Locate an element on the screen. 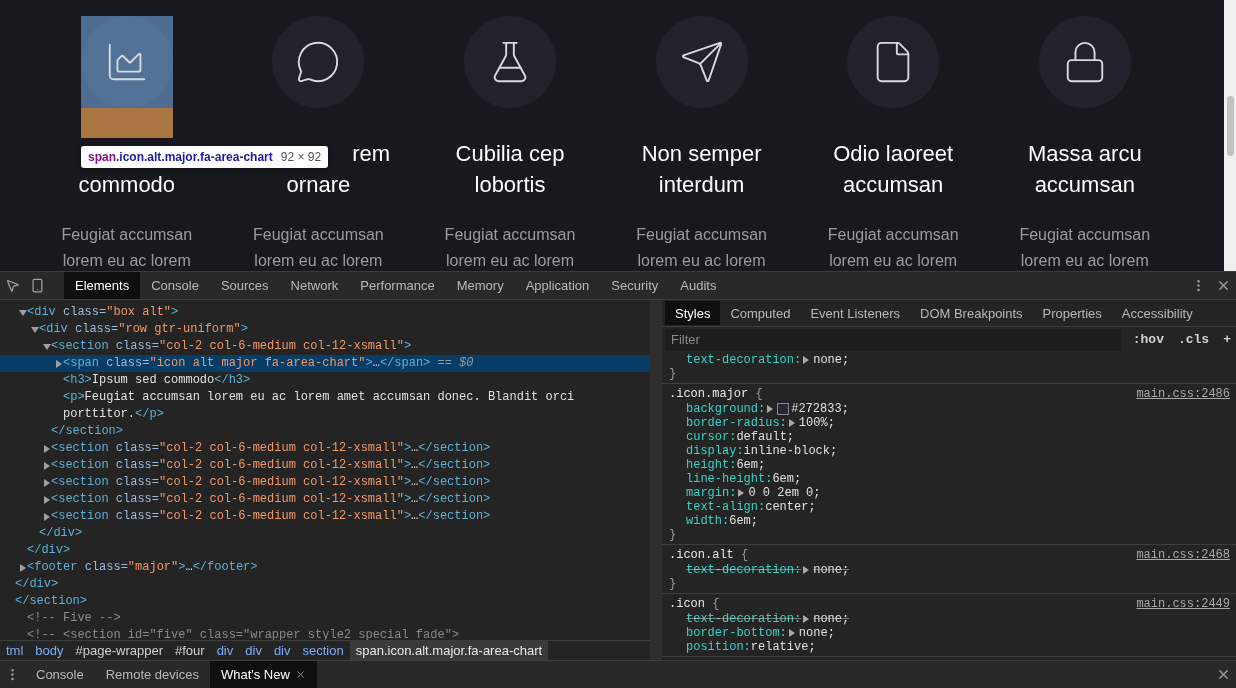 This screenshot has width=1236, height=688. devtools-tab: Security is located at coordinates (635, 285).